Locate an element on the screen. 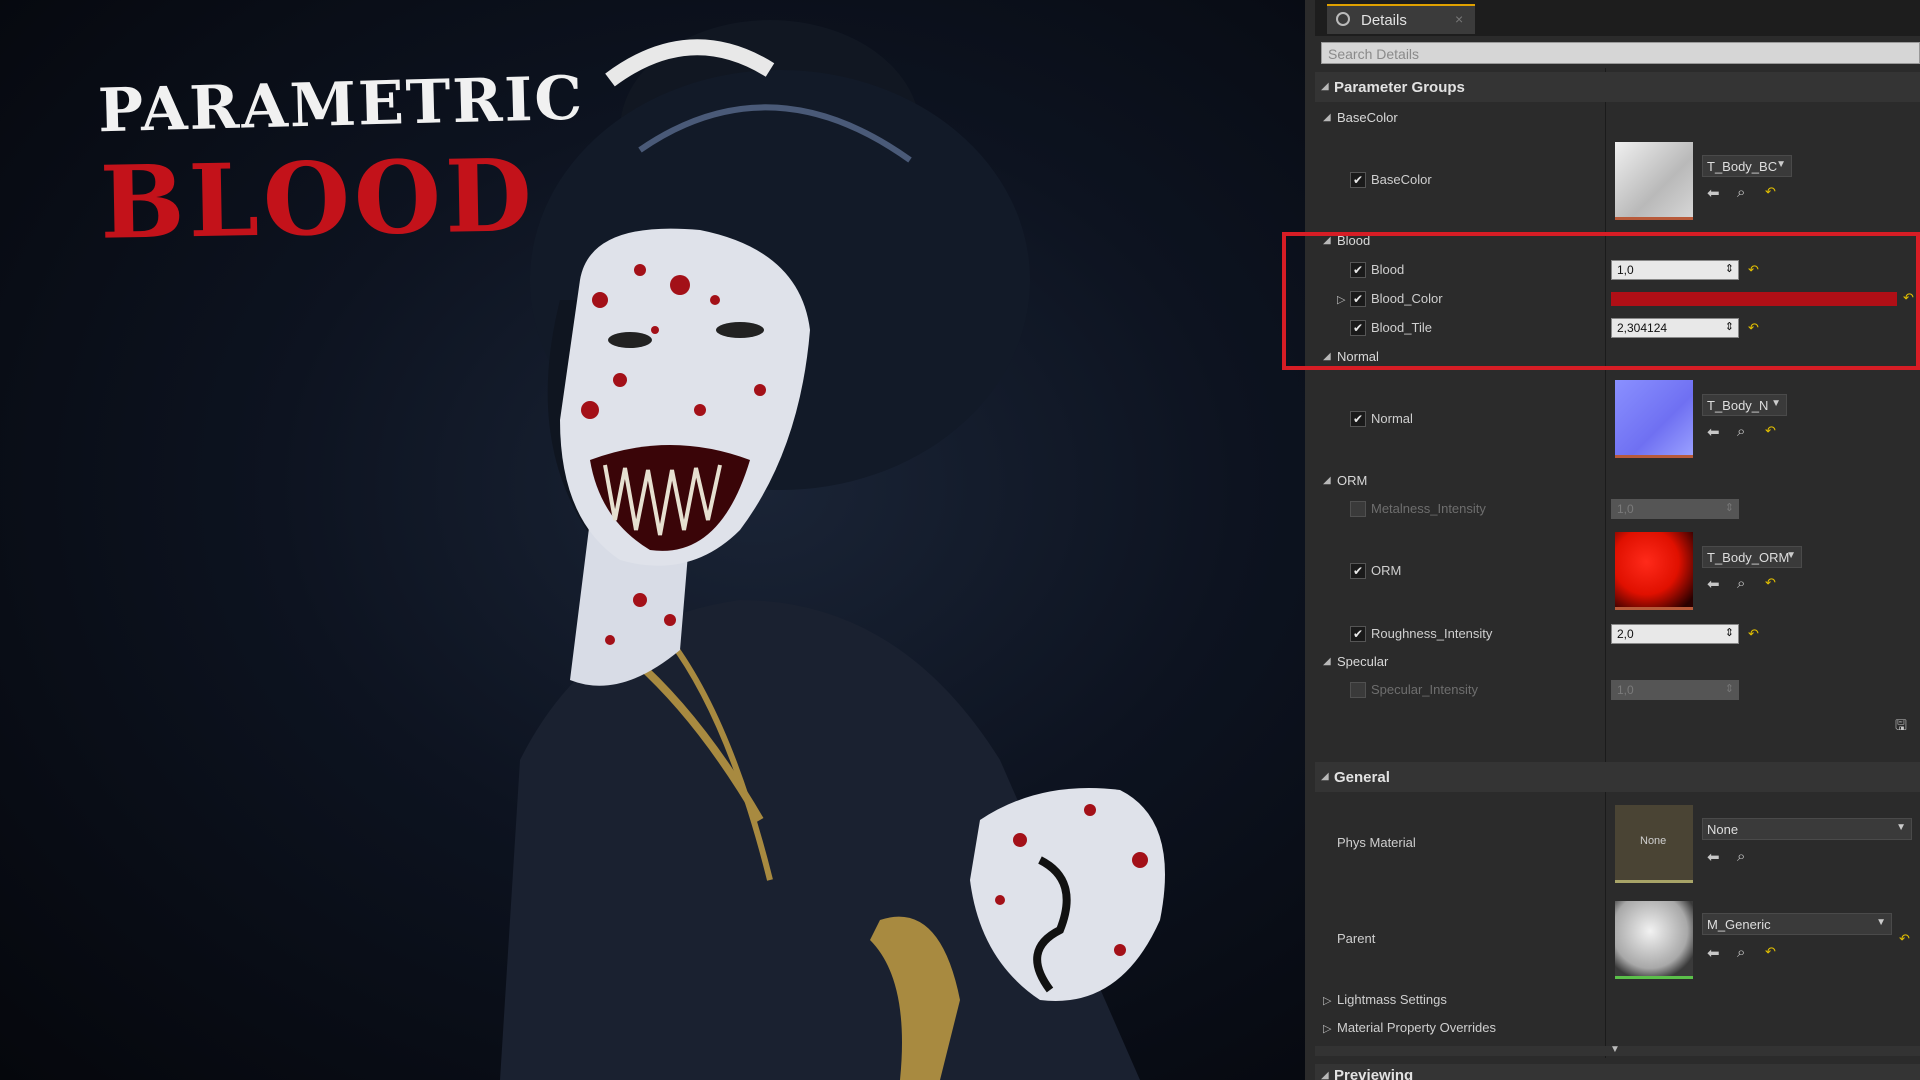  details-icon is located at coordinates (1343, 19).